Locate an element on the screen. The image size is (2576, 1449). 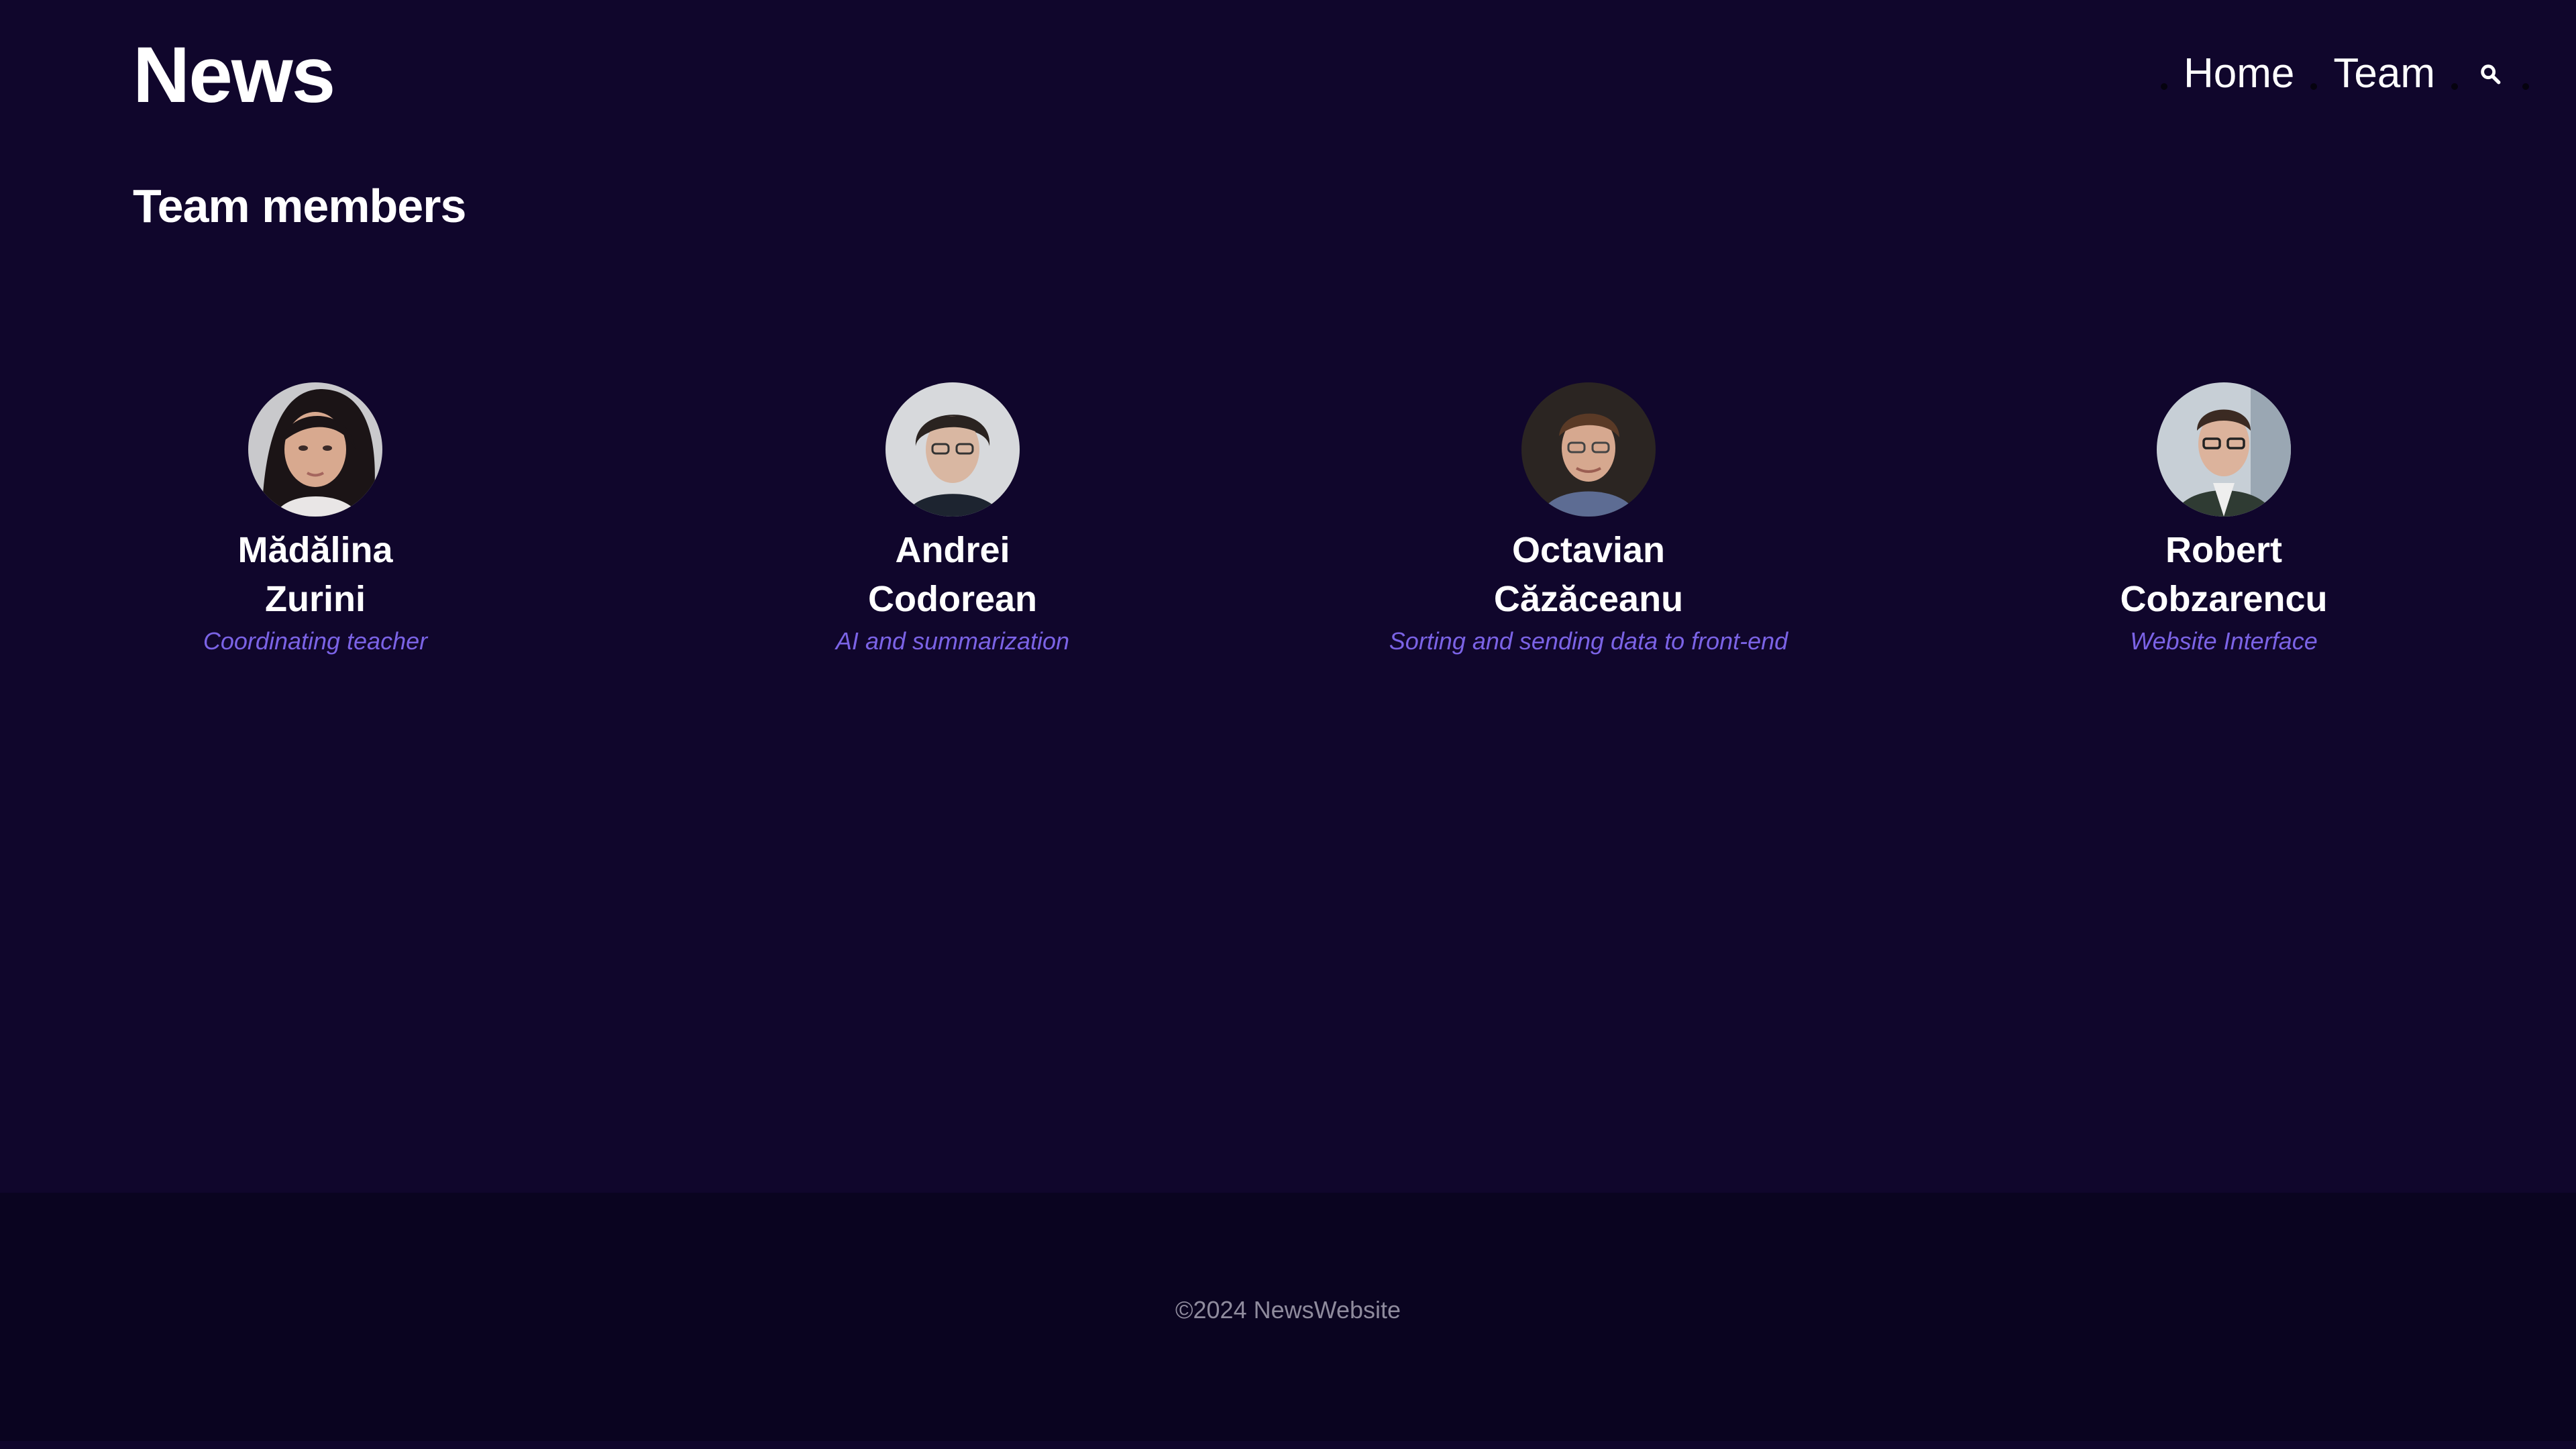
member-last-name: Cobzarencu is located at coordinates (2224, 599).